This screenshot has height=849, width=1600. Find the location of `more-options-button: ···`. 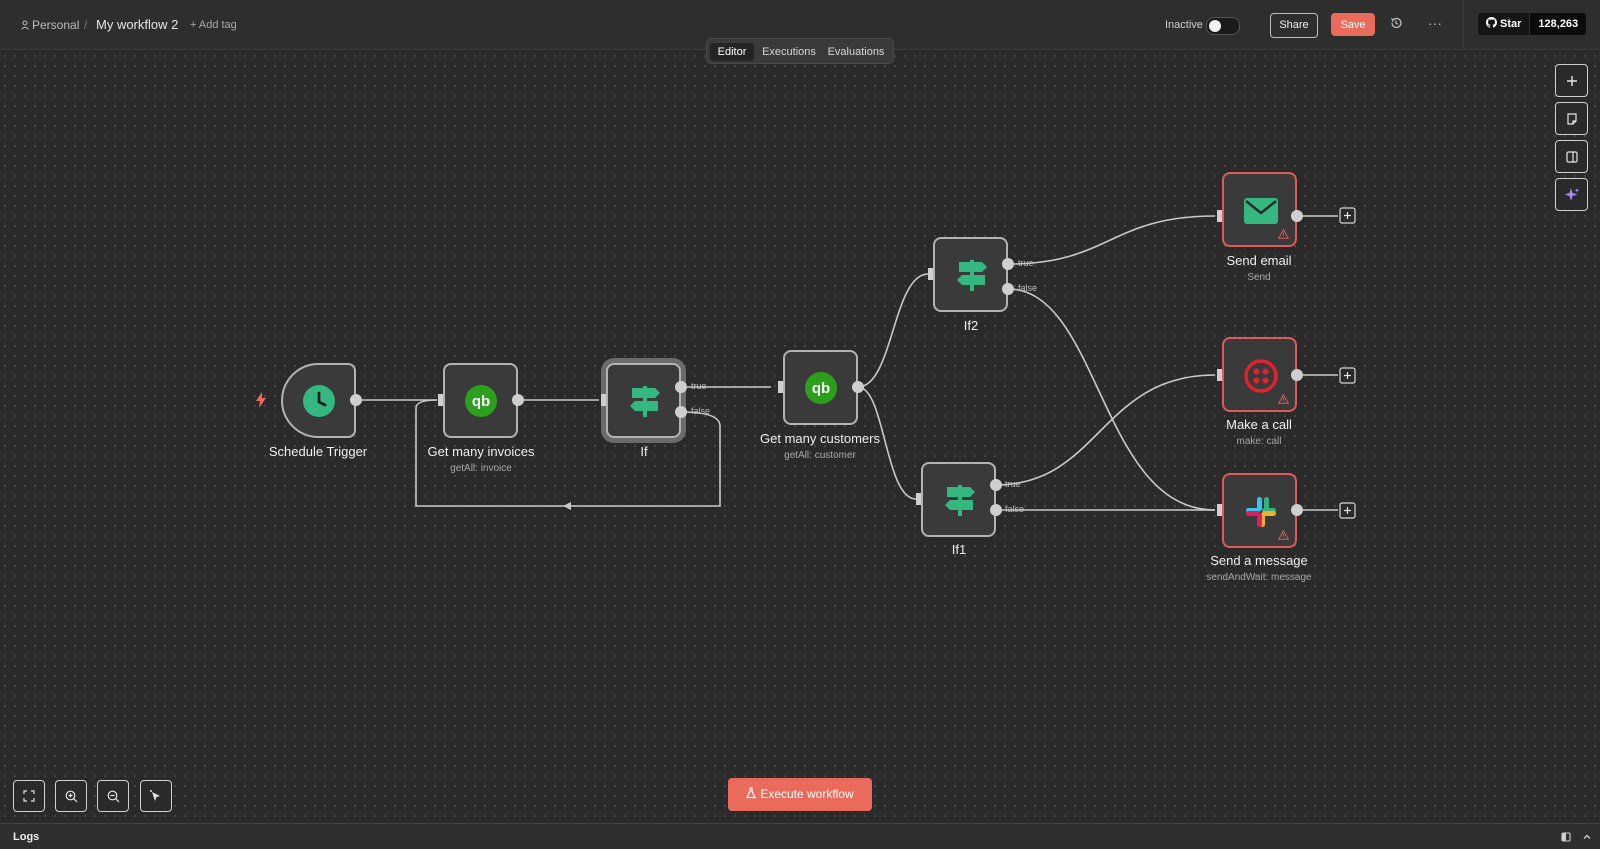

more-options-button: ··· is located at coordinates (1435, 23).